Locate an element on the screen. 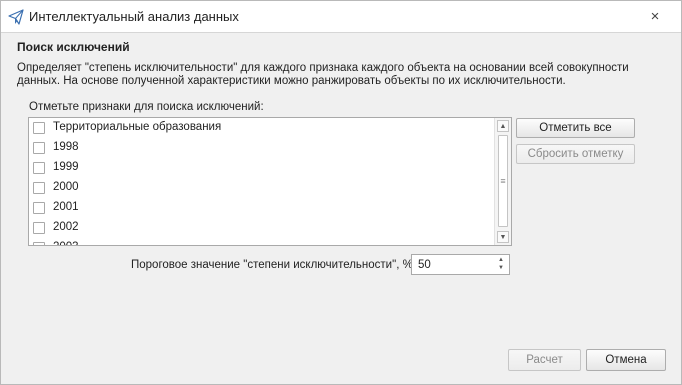  list-item: 2003 is located at coordinates (261, 241).